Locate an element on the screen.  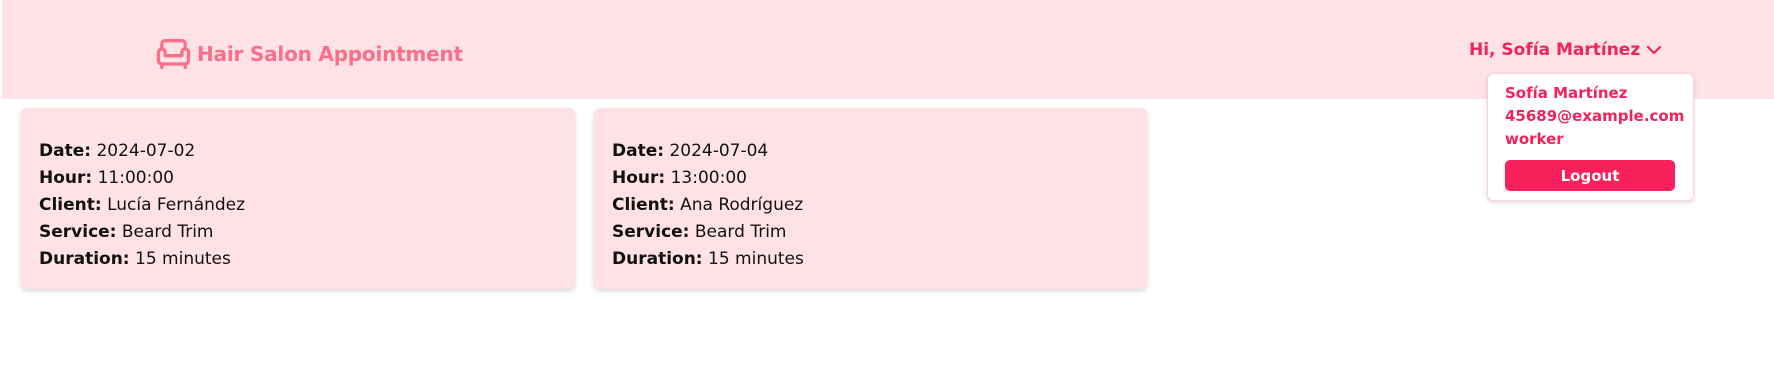
user-email: 45689@example.com is located at coordinates (1595, 116).